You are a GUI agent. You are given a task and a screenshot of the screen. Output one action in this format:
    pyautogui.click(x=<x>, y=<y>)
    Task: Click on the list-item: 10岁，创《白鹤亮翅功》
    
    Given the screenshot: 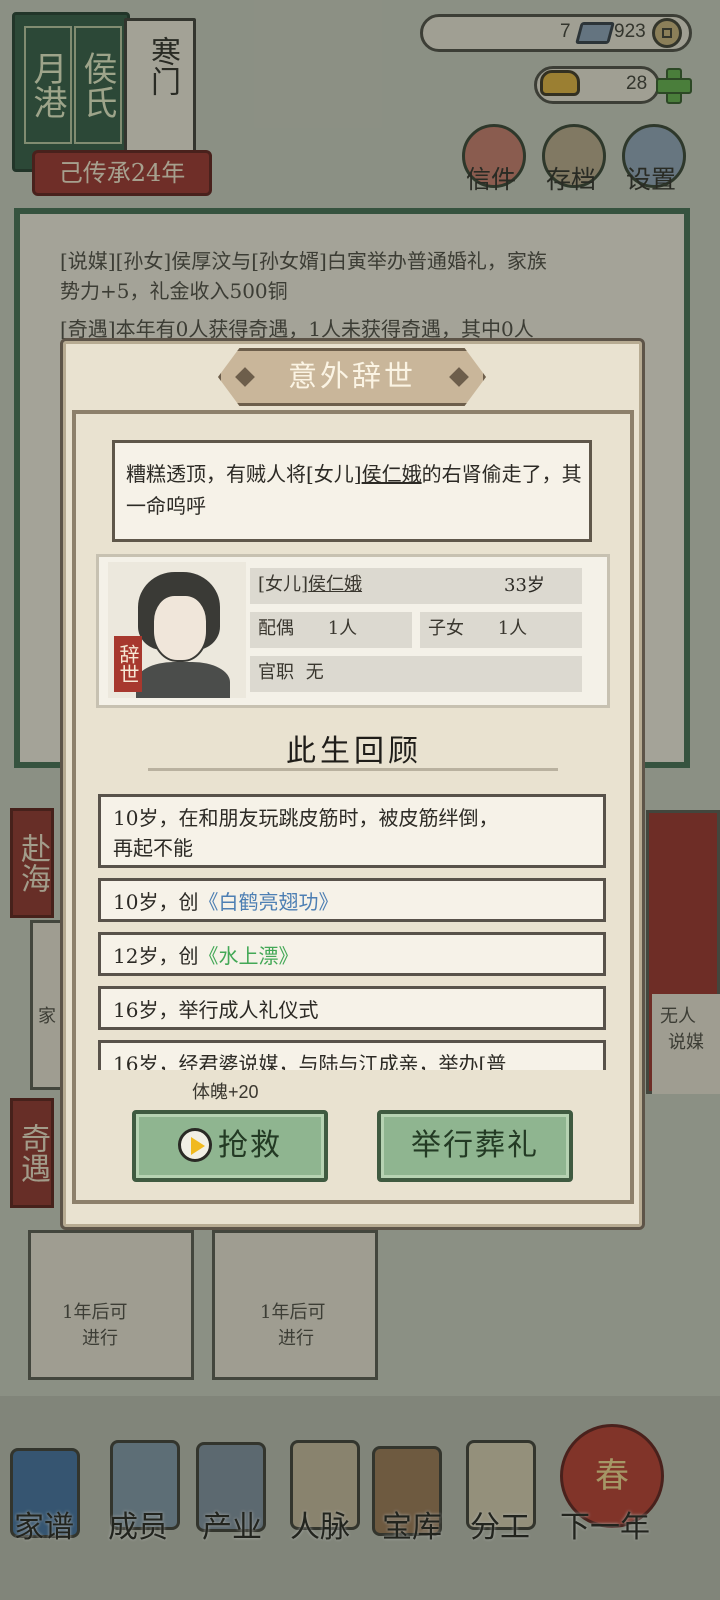 What is the action you would take?
    pyautogui.click(x=352, y=900)
    